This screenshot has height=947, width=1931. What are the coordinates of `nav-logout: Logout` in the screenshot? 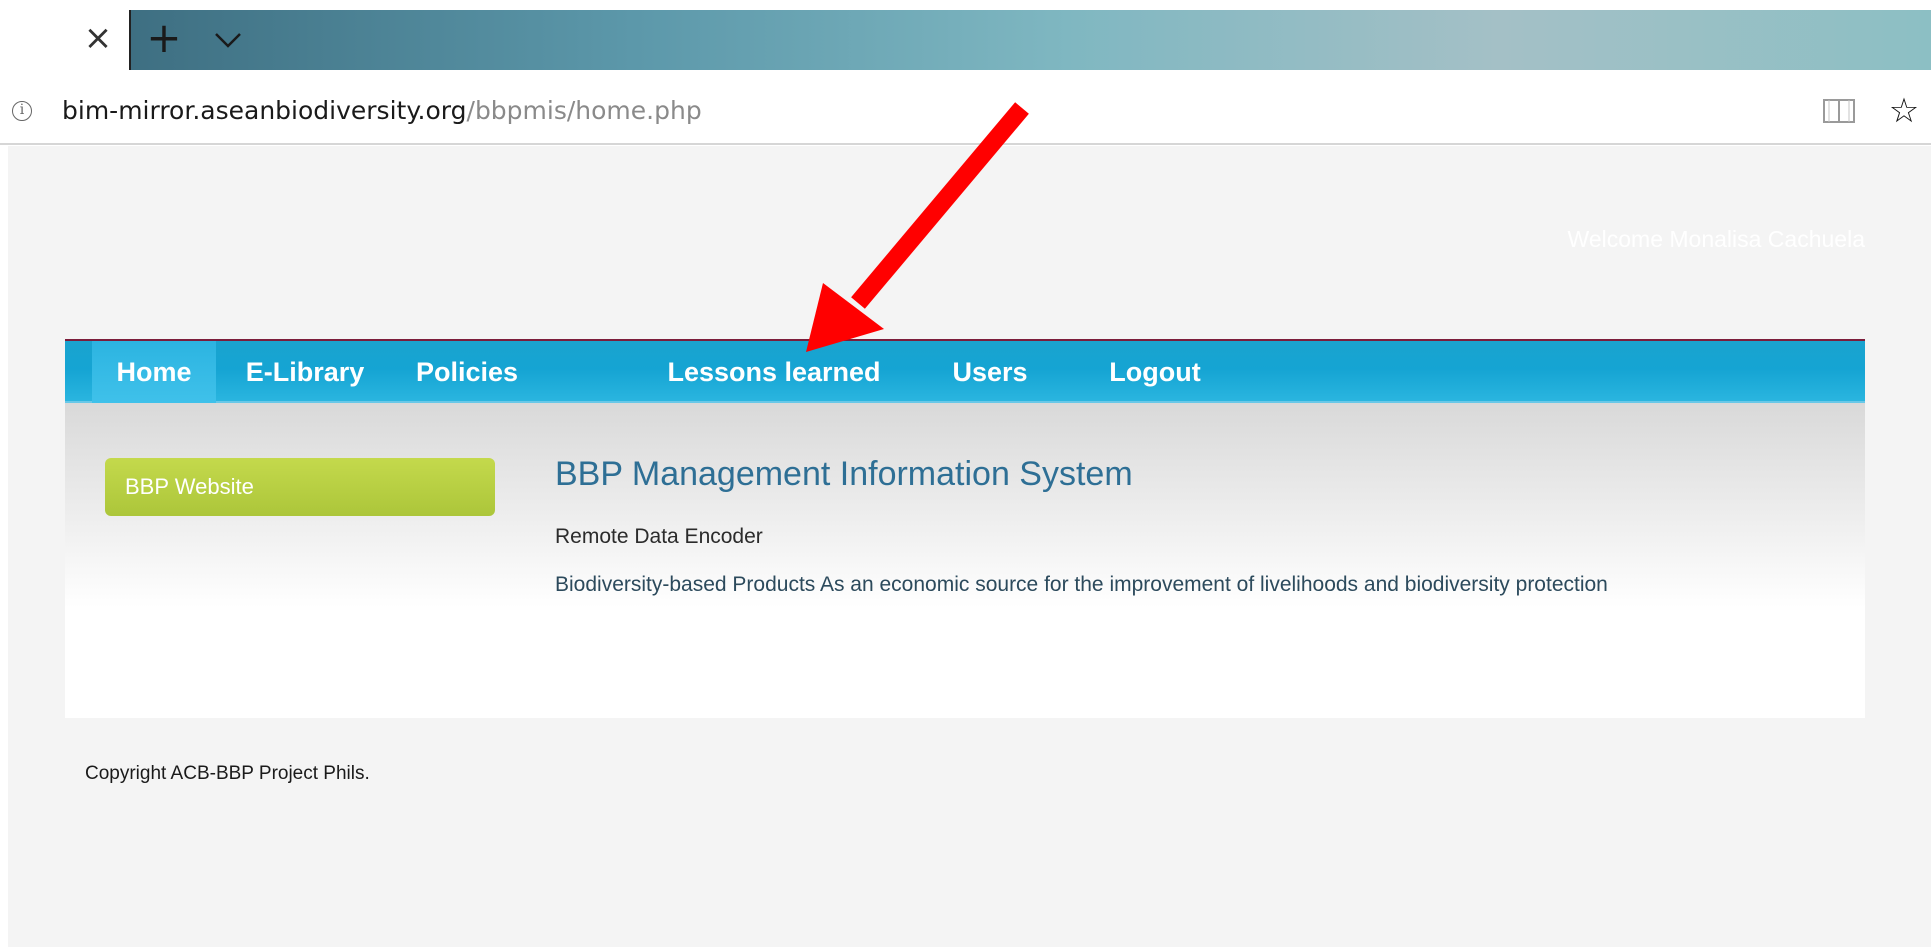 It's located at (1155, 372).